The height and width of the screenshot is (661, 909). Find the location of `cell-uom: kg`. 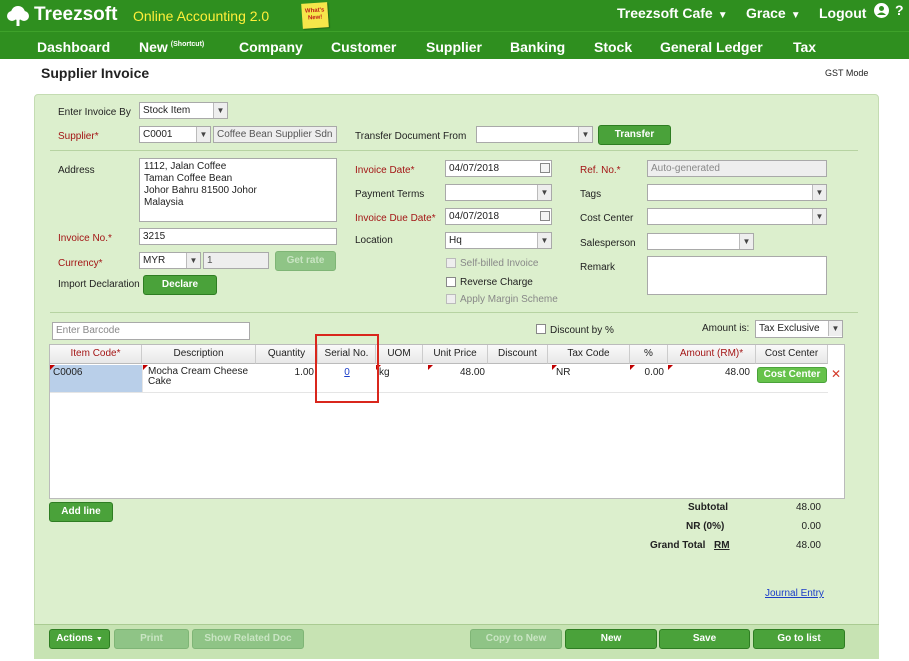

cell-uom: kg is located at coordinates (399, 379).